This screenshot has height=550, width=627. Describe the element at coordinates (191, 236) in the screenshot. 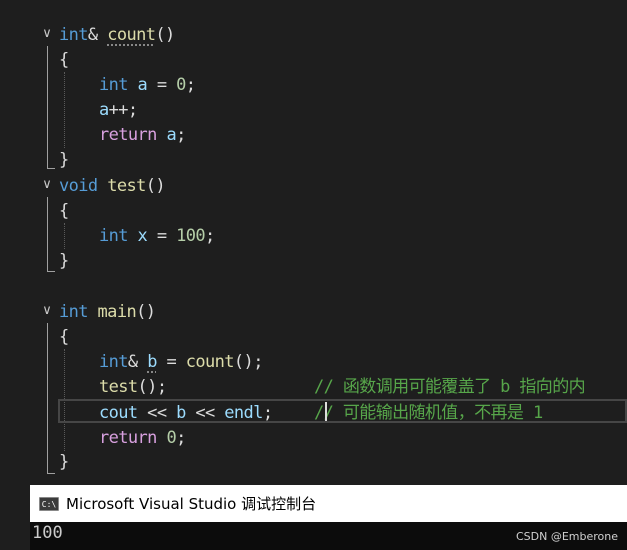

I see `token: 100` at that location.